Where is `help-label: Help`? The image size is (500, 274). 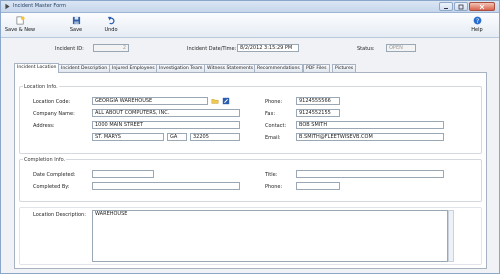 help-label: Help is located at coordinates (477, 30).